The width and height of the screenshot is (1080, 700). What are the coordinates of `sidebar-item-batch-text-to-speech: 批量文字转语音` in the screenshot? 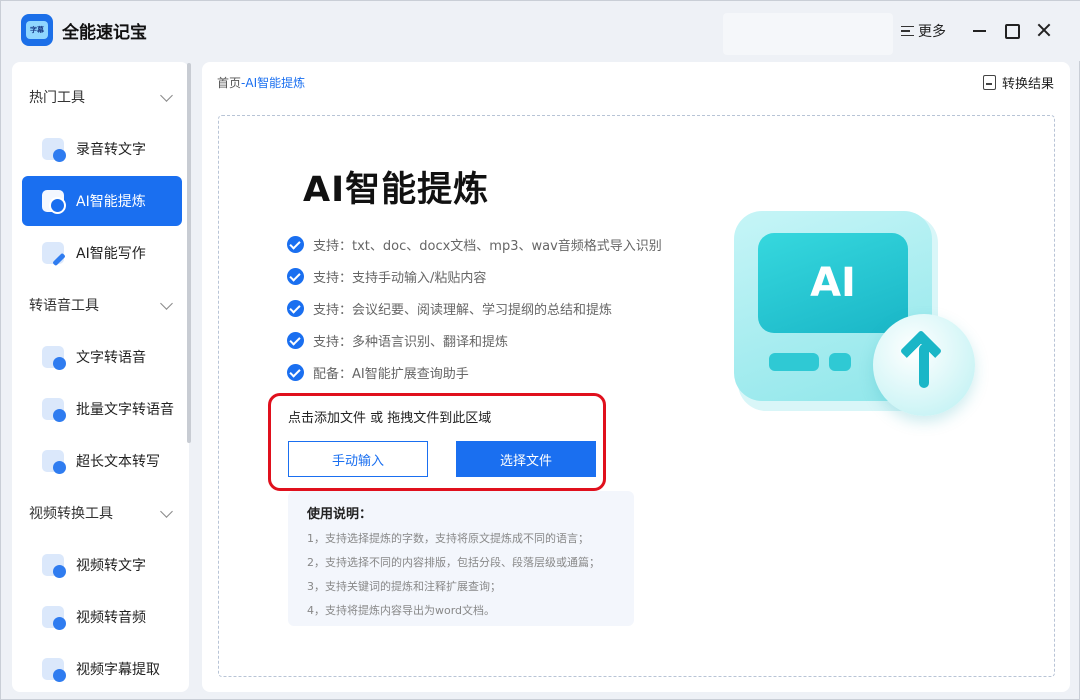 It's located at (102, 409).